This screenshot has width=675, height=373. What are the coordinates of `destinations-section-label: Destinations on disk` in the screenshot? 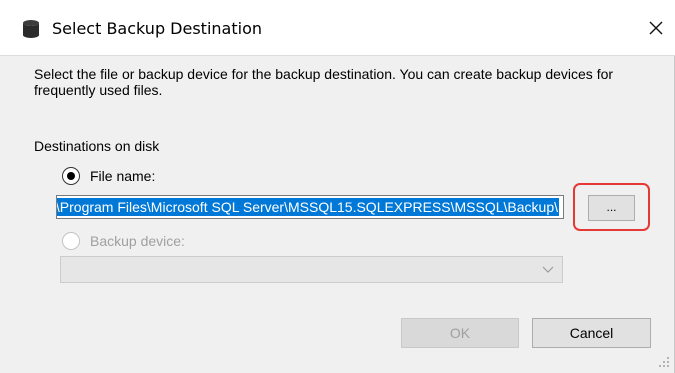 It's located at (97, 146).